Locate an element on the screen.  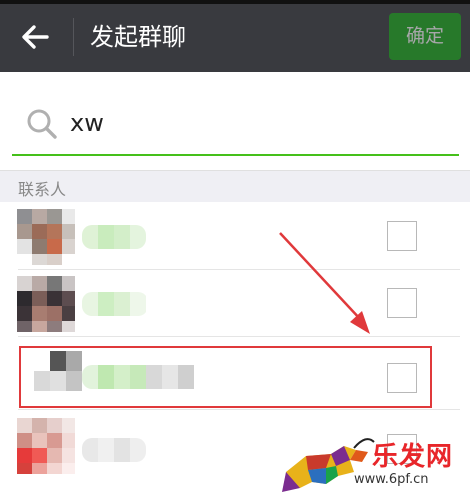
annotation-arrow-icon is located at coordinates (324, 283).